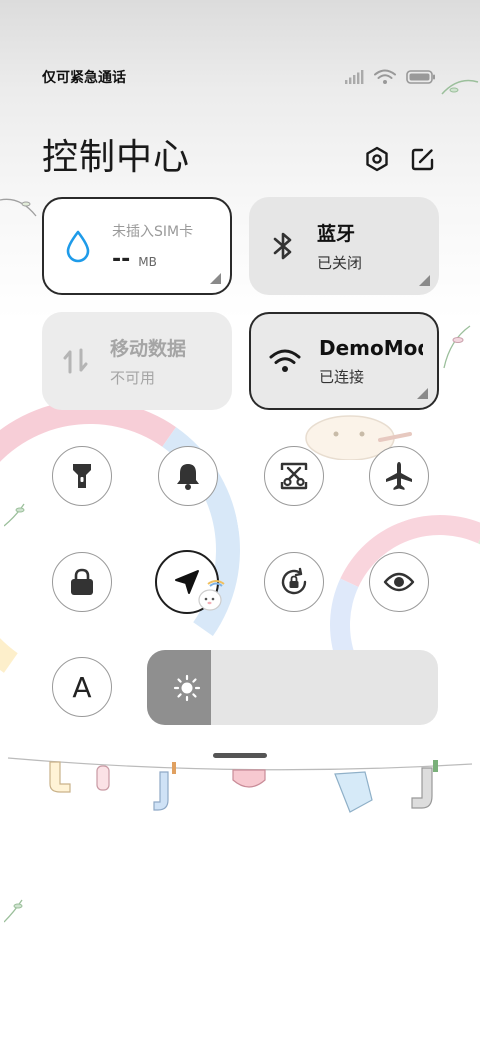  I want to click on edit-button, so click(423, 159).